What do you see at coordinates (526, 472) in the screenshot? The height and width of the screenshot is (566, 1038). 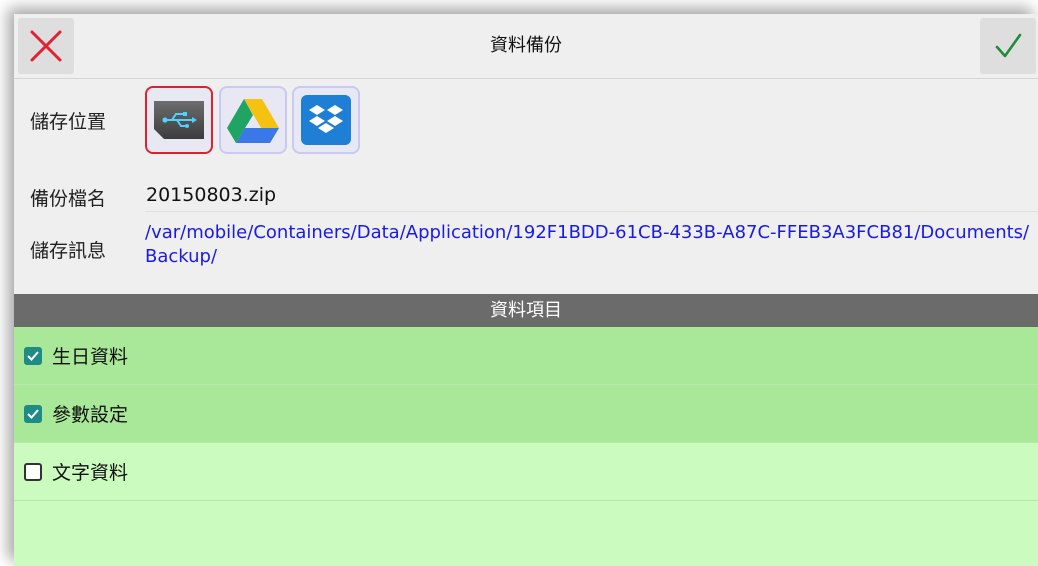 I see `list-item-text-data: 文字資料` at bounding box center [526, 472].